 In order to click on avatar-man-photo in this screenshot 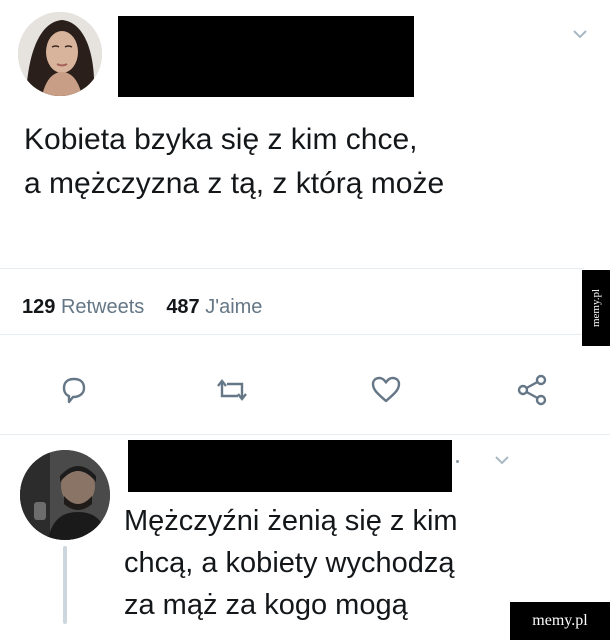, I will do `click(65, 495)`.